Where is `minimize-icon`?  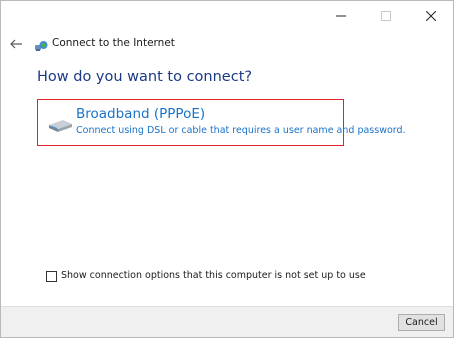 minimize-icon is located at coordinates (340, 16).